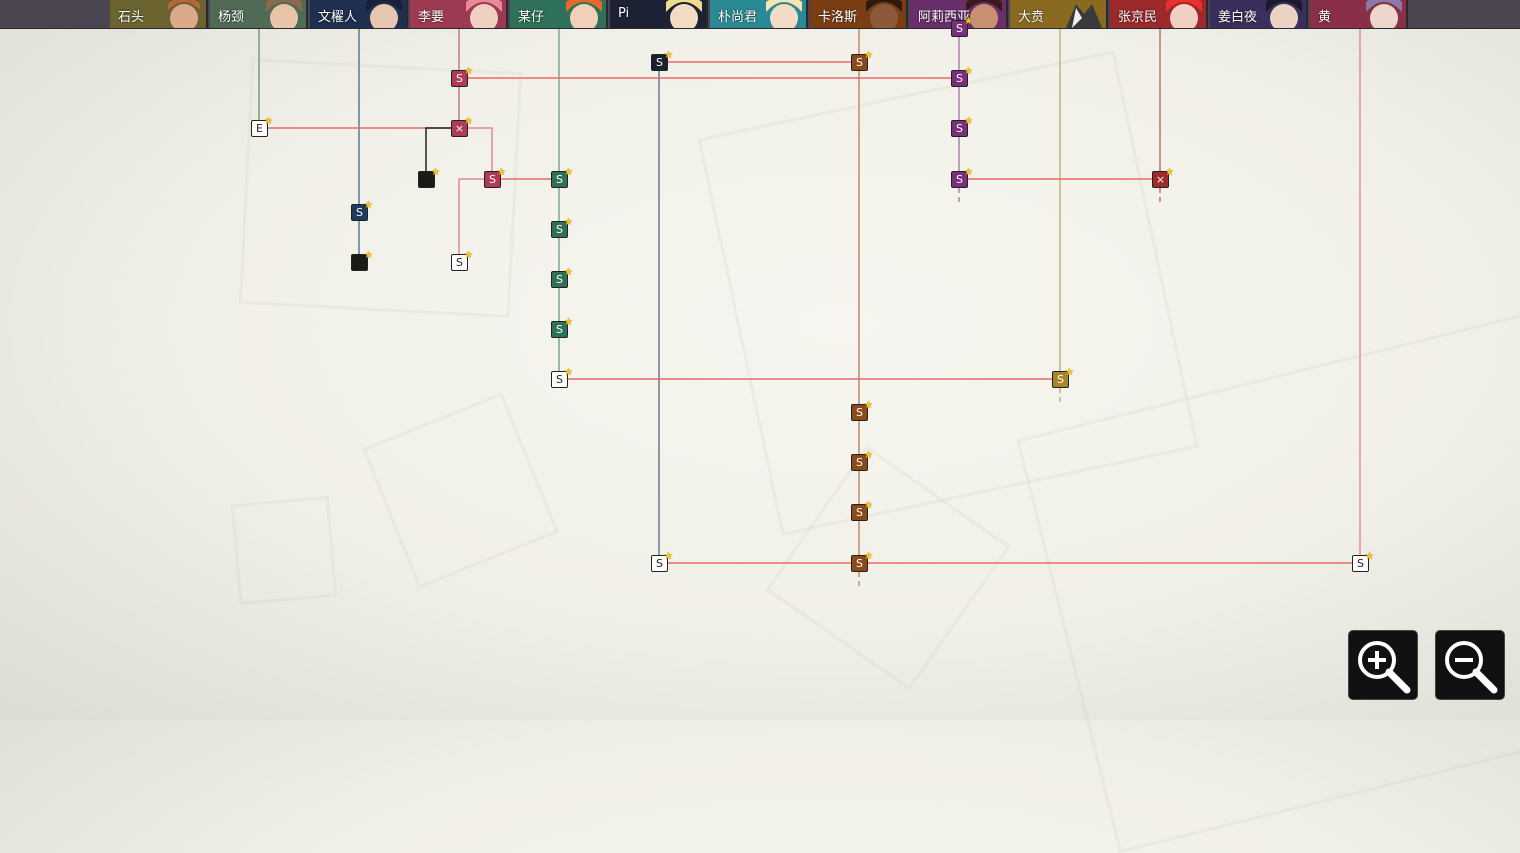 The image size is (1520, 853). What do you see at coordinates (738, 17) in the screenshot?
I see `character-name: 朴尚君` at bounding box center [738, 17].